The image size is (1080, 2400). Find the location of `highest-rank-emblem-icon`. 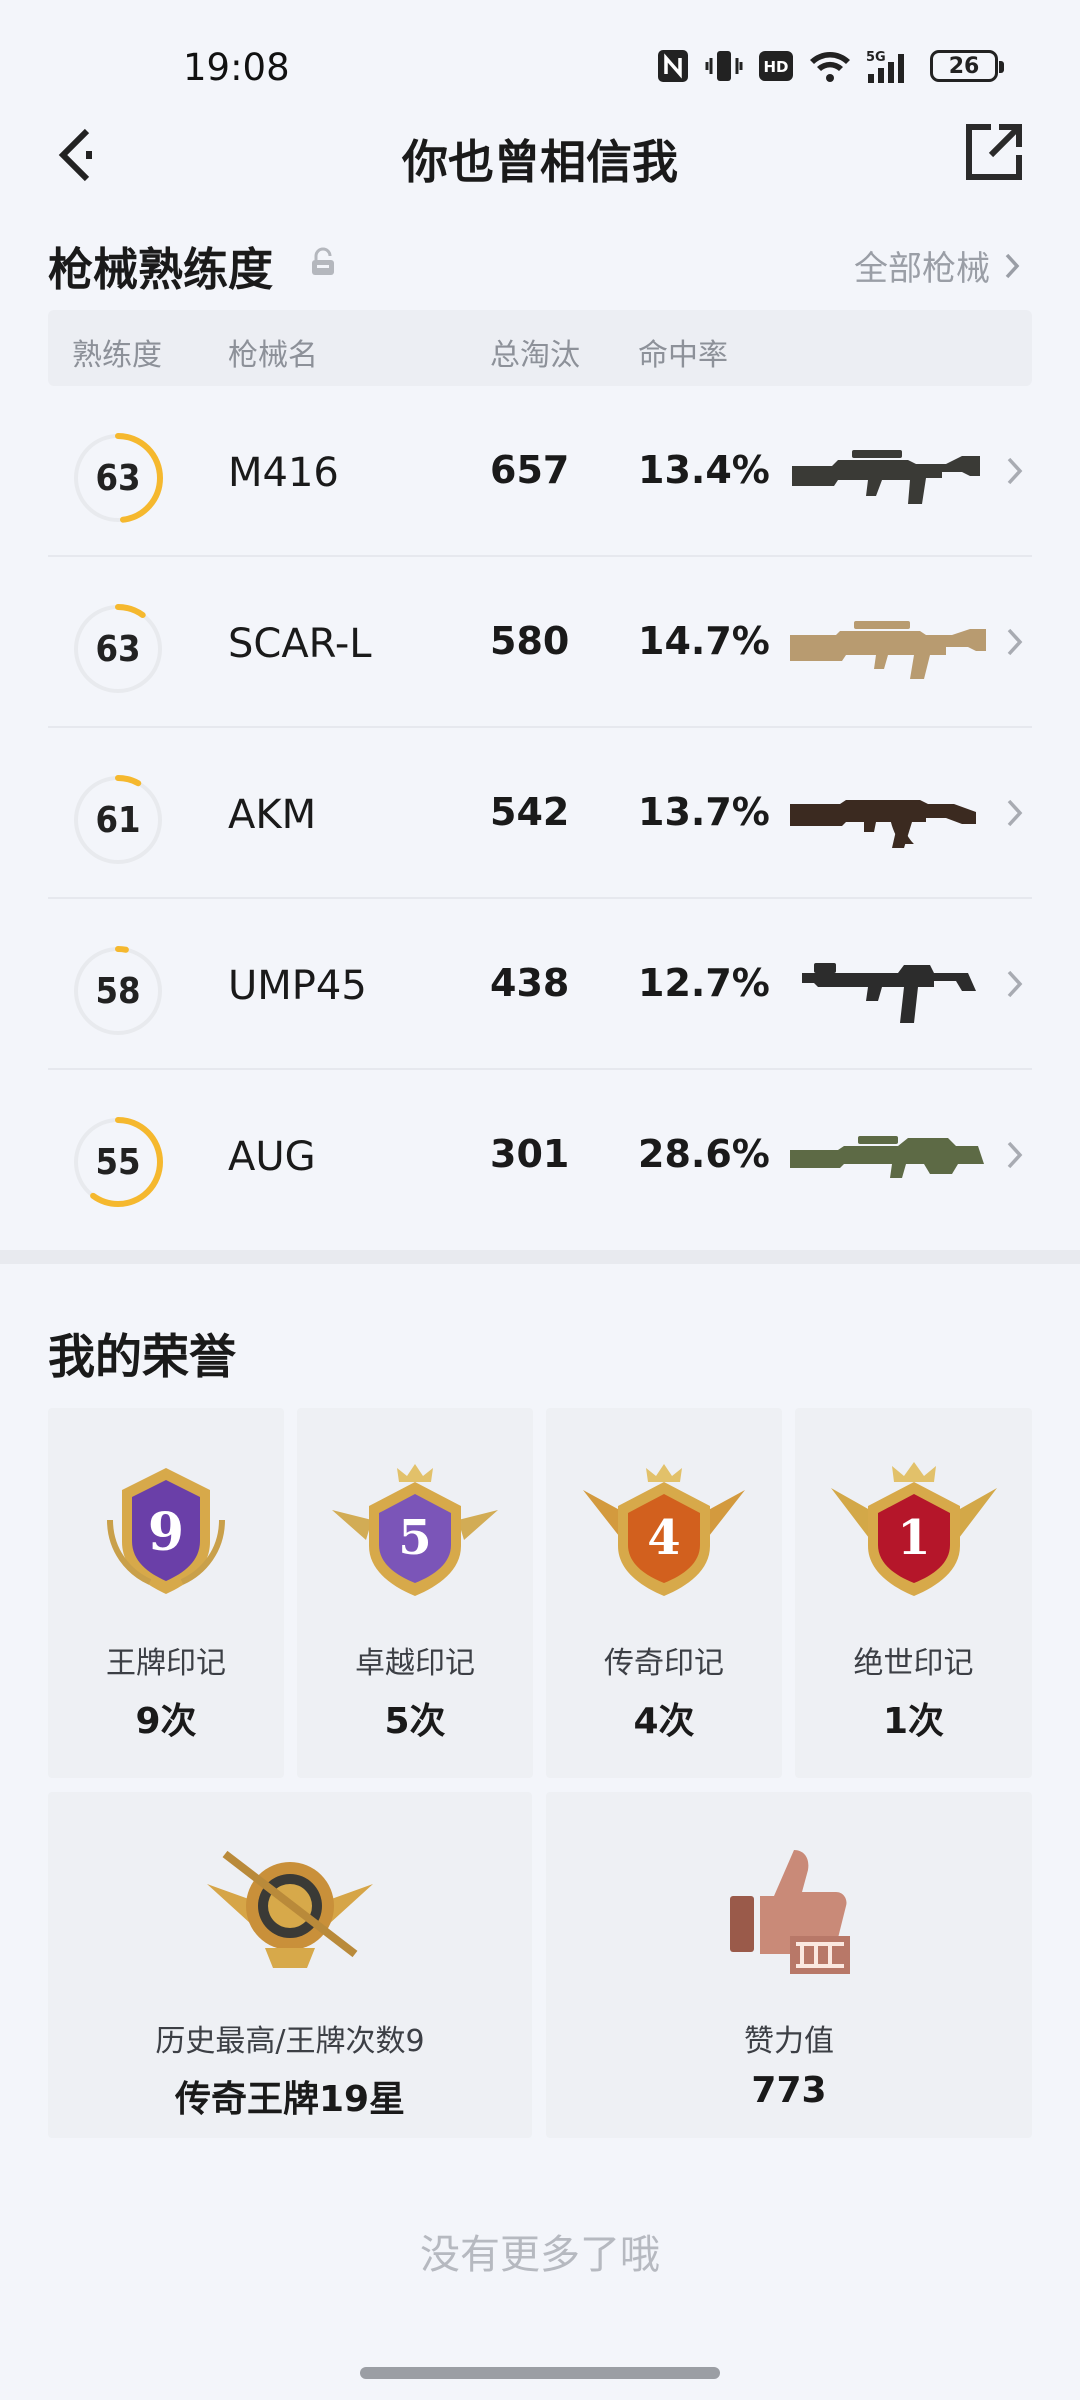

highest-rank-emblem-icon is located at coordinates (290, 1909).